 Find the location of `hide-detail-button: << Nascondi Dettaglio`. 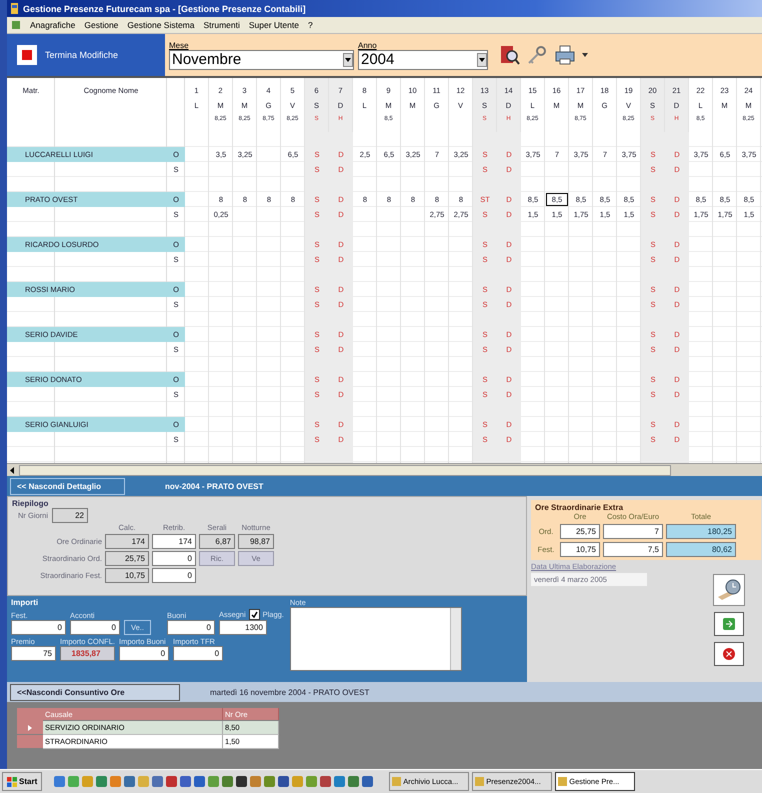

hide-detail-button: << Nascondi Dettaglio is located at coordinates (67, 486).